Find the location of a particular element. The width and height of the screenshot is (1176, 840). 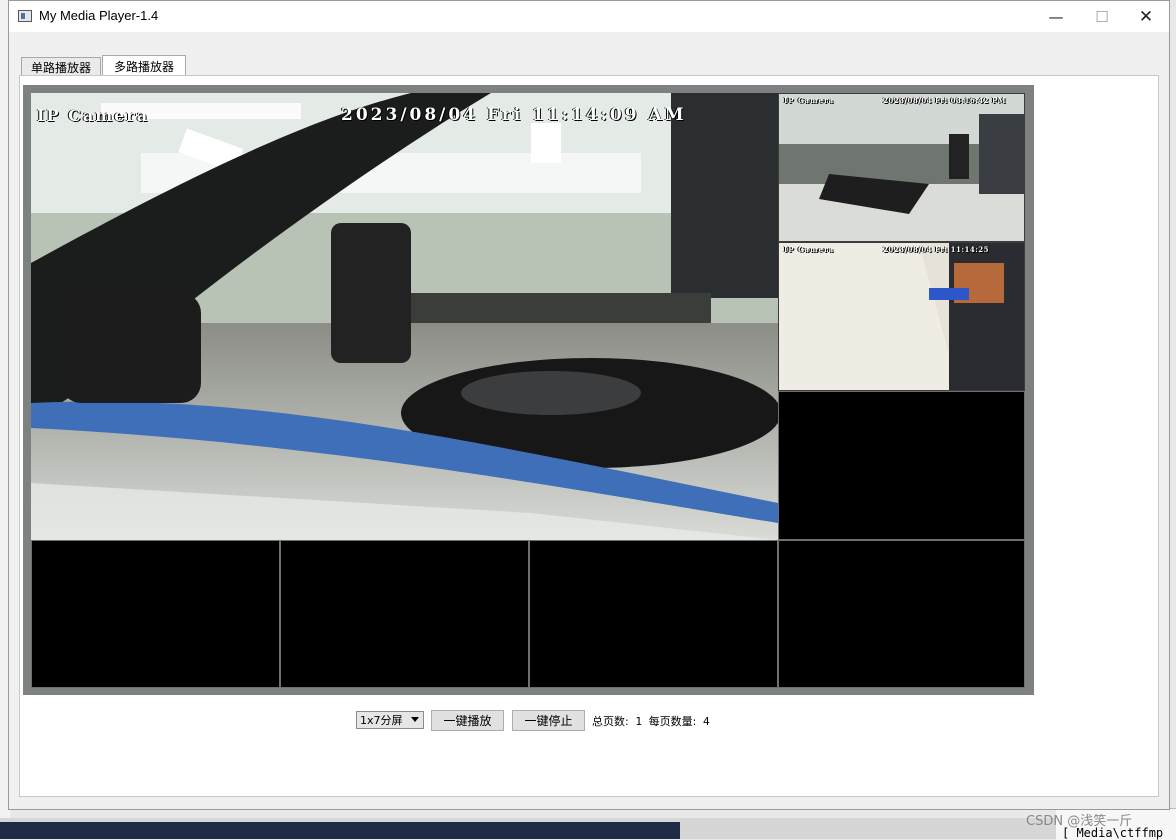

page-stats: 总页数: 1 每页数量: 4 is located at coordinates (651, 721).